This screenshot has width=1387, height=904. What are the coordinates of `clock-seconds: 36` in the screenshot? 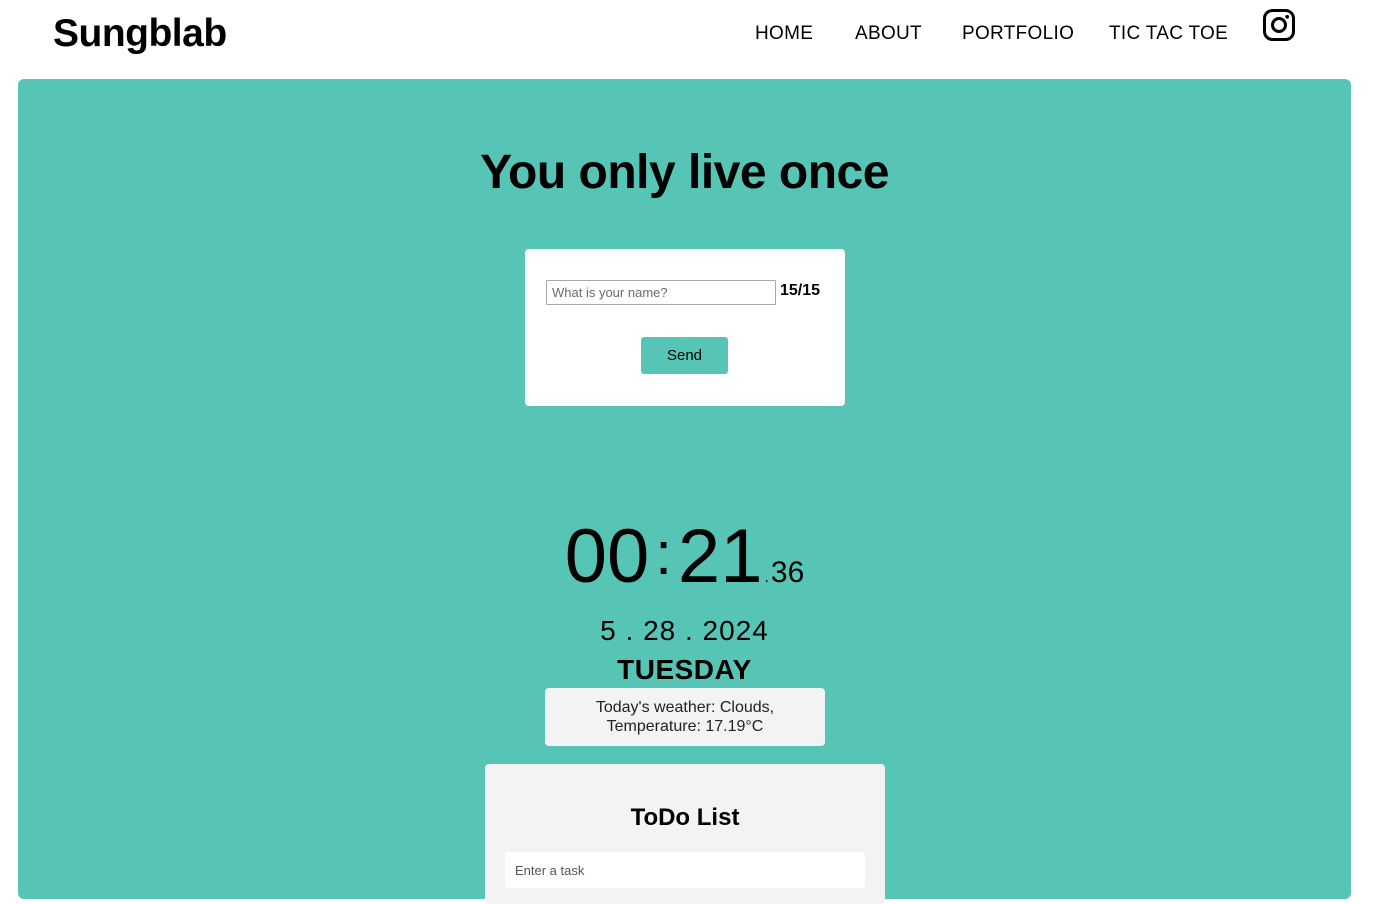 It's located at (787, 572).